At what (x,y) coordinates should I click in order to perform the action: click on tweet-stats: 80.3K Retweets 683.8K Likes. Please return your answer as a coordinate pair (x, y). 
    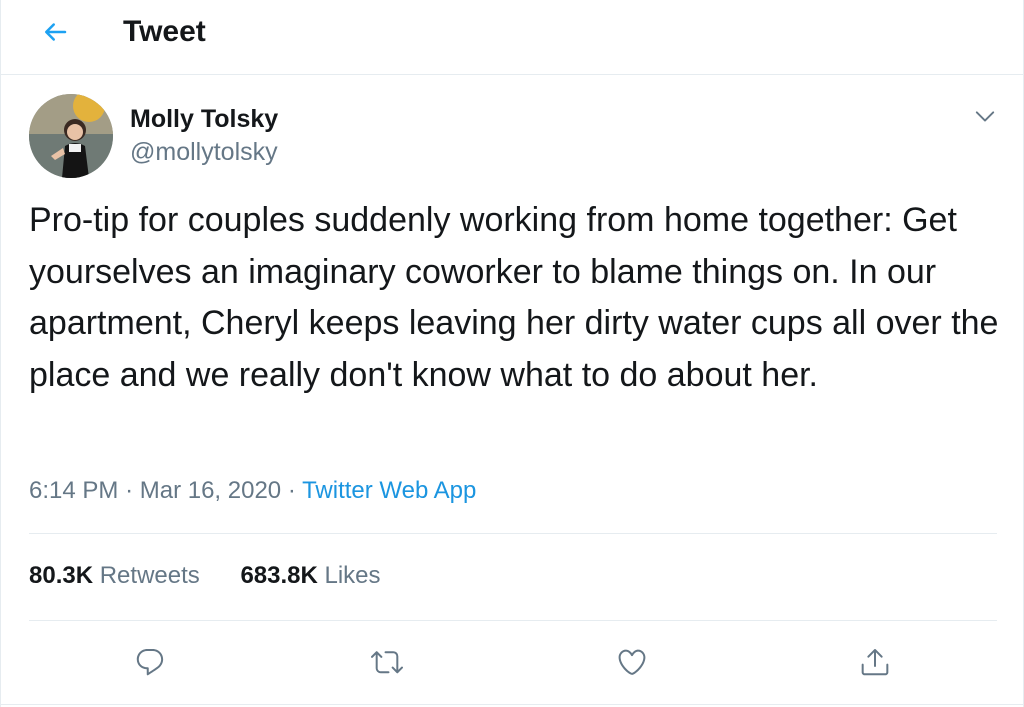
    Looking at the image, I should click on (205, 576).